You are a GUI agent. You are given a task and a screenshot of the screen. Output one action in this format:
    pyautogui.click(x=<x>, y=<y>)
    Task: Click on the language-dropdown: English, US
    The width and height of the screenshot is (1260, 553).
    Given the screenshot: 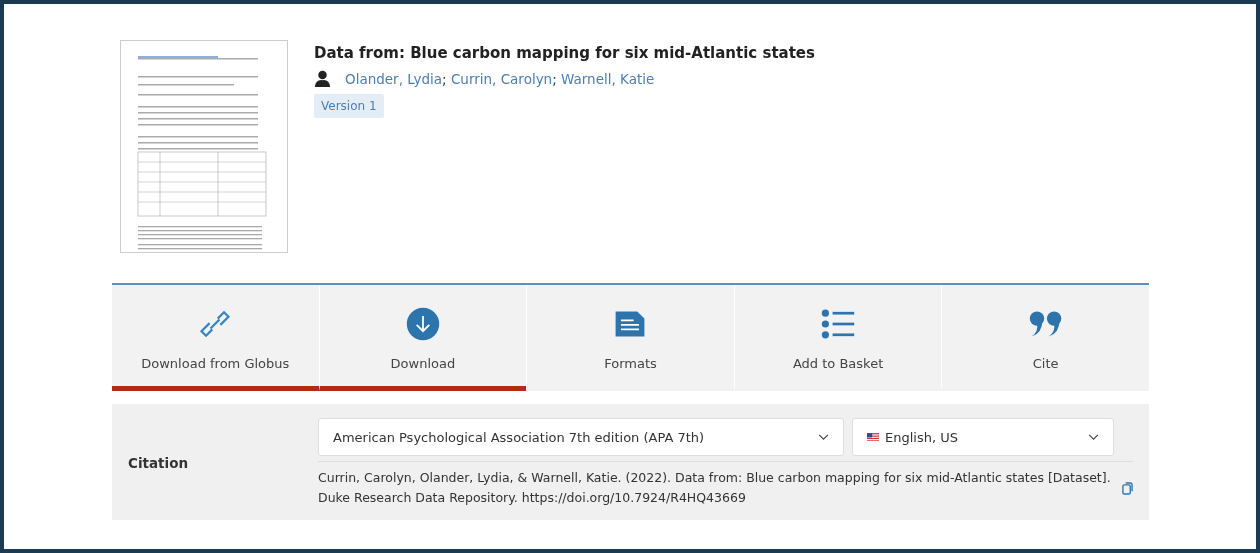 What is the action you would take?
    pyautogui.click(x=983, y=437)
    